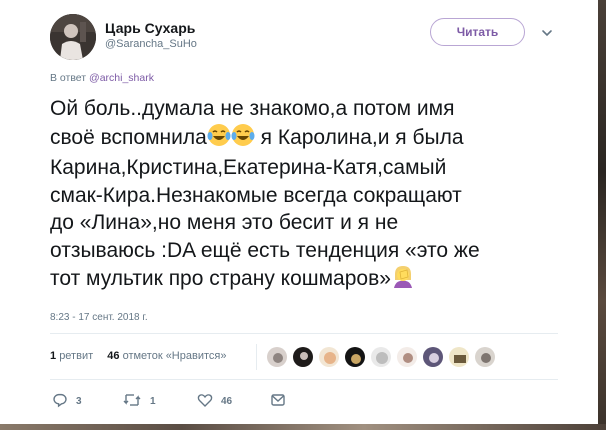 The height and width of the screenshot is (430, 606). What do you see at coordinates (175, 356) in the screenshot?
I see `like-label: отметок «Нравится»` at bounding box center [175, 356].